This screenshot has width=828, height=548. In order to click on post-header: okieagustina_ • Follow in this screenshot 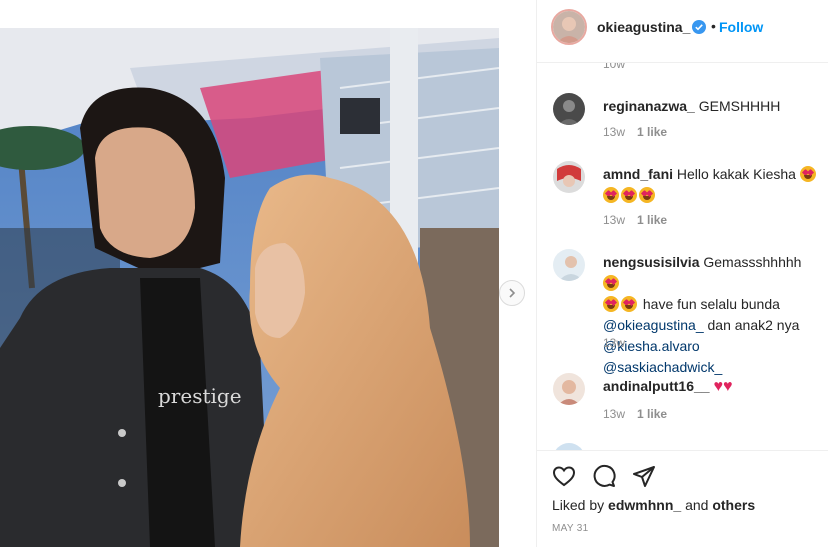, I will do `click(682, 31)`.